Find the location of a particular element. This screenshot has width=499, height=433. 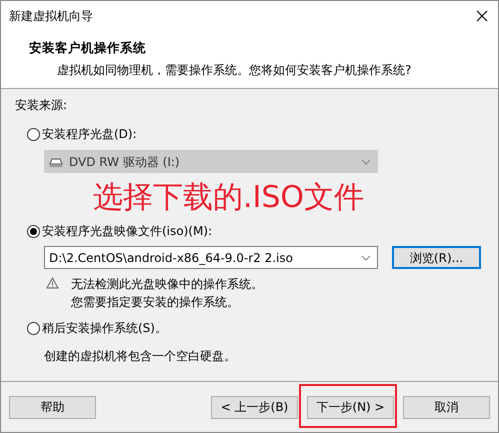

header-title: 安装客户机操作系统 is located at coordinates (88, 48).